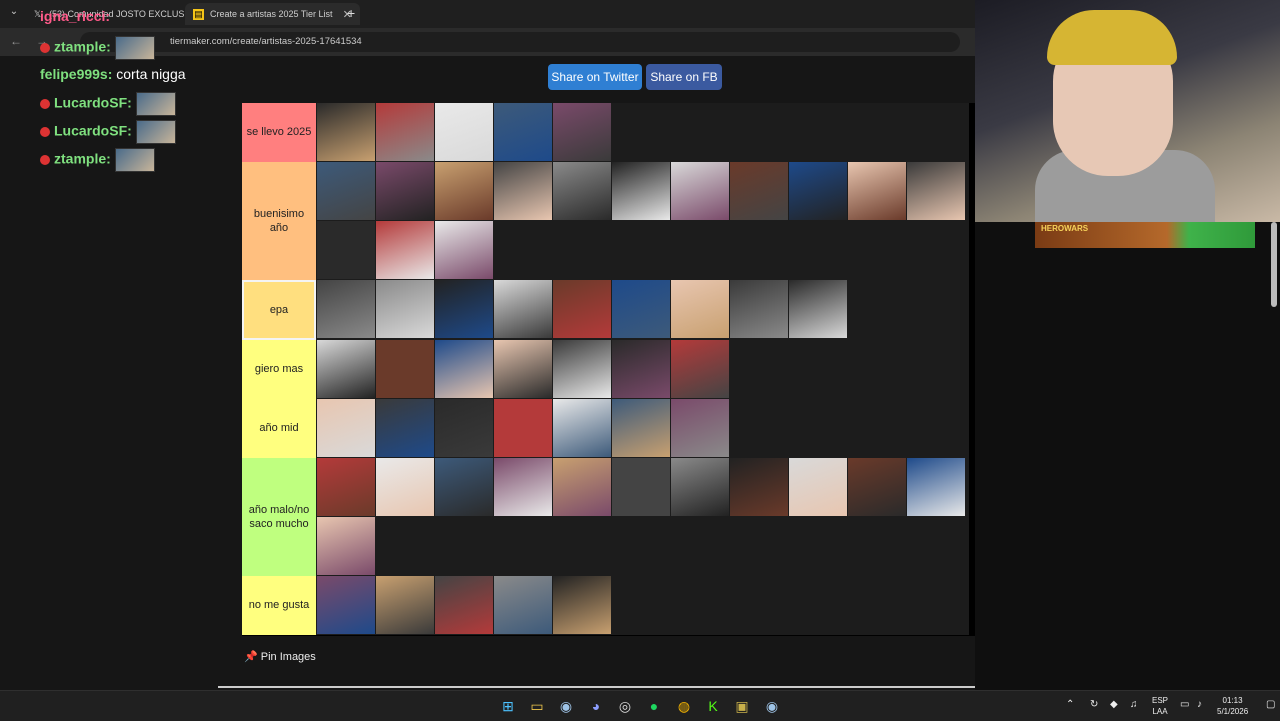 This screenshot has width=1280, height=721. I want to click on chrome-icon: ◍, so click(684, 706).